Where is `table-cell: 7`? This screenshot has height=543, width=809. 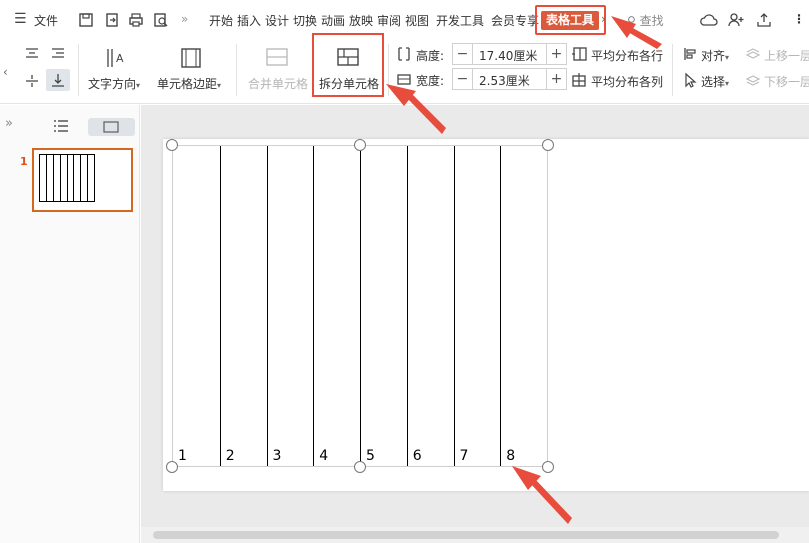 table-cell: 7 is located at coordinates (477, 306).